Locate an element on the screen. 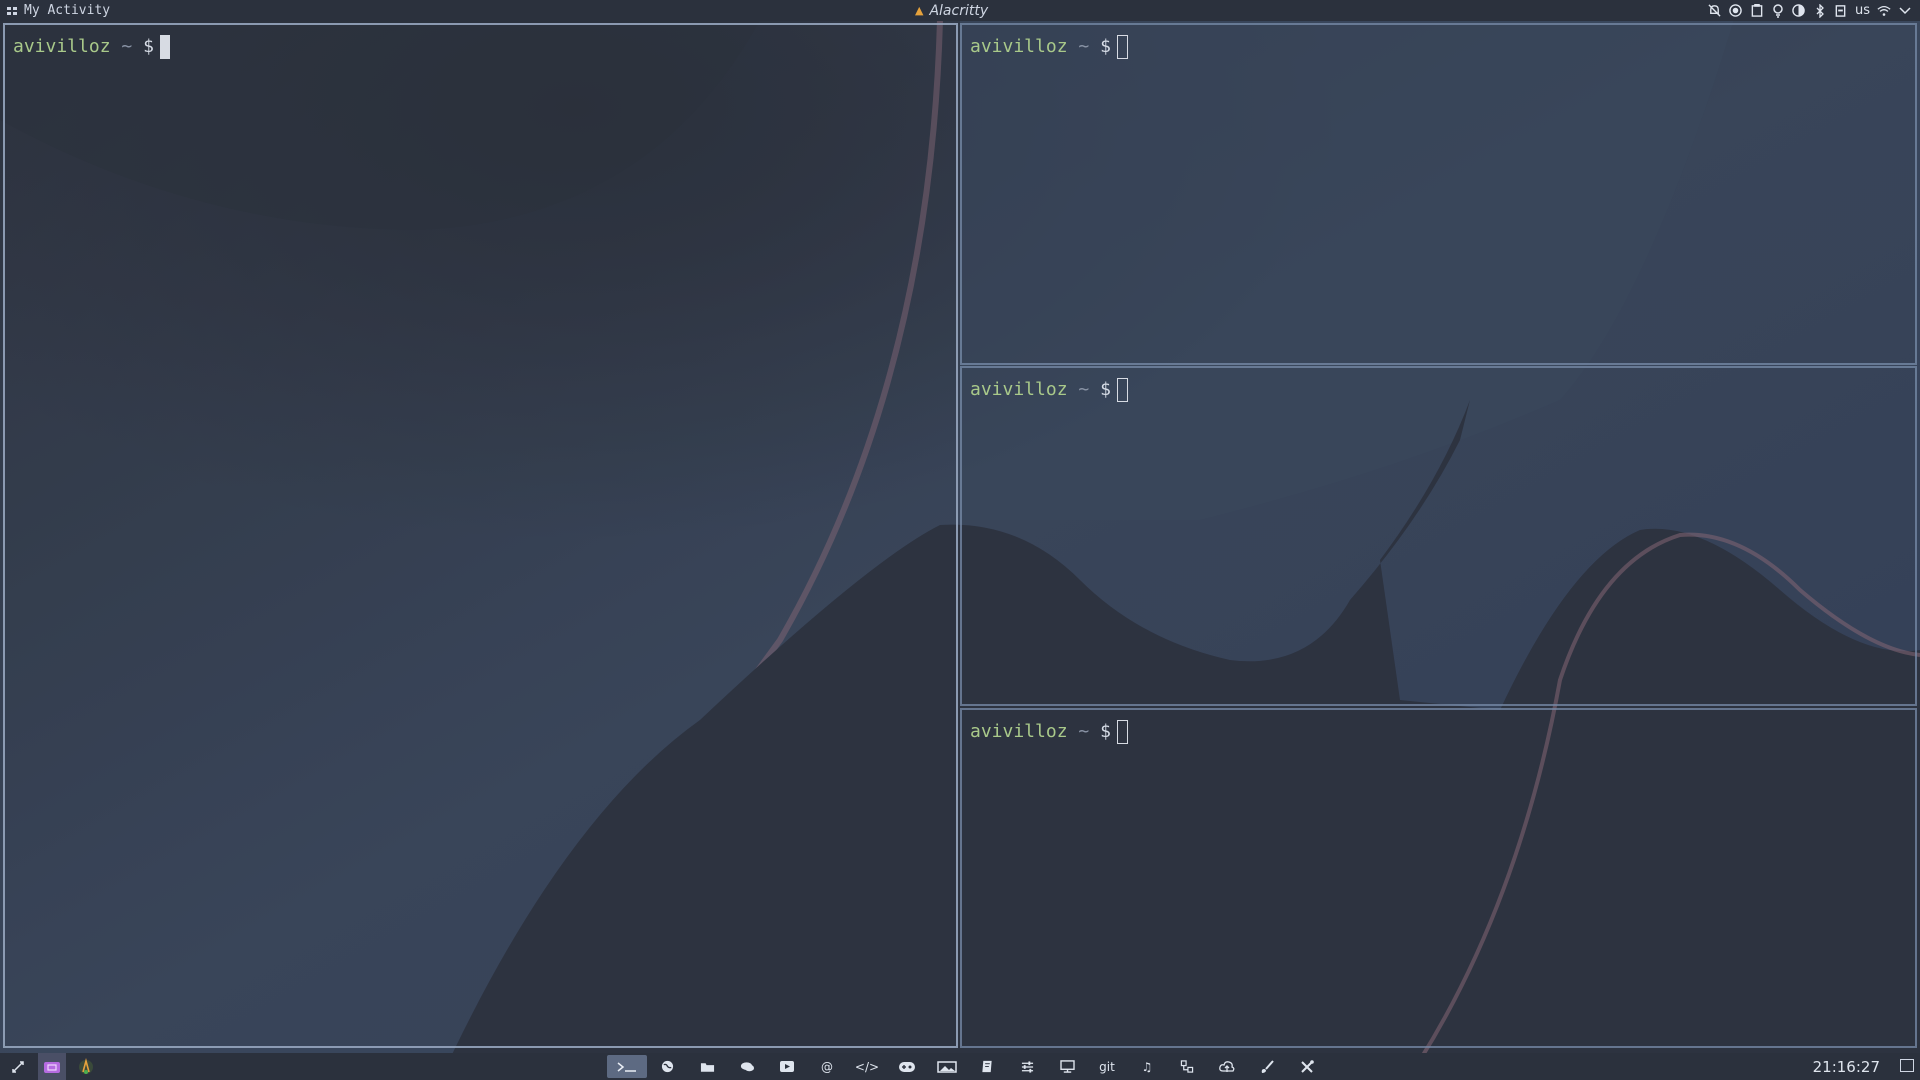 Image resolution: width=1920 pixels, height=1080 pixels. dock-image-button is located at coordinates (947, 1066).